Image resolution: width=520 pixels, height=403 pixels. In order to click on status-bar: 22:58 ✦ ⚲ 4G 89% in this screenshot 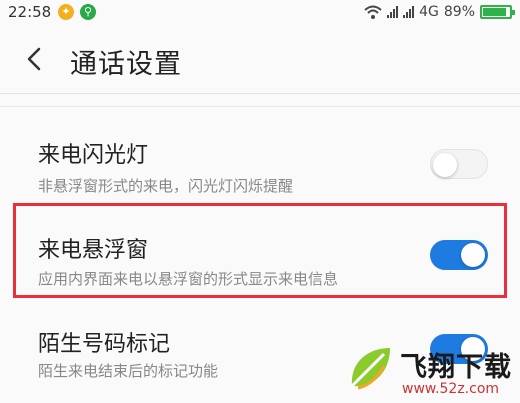, I will do `click(260, 13)`.